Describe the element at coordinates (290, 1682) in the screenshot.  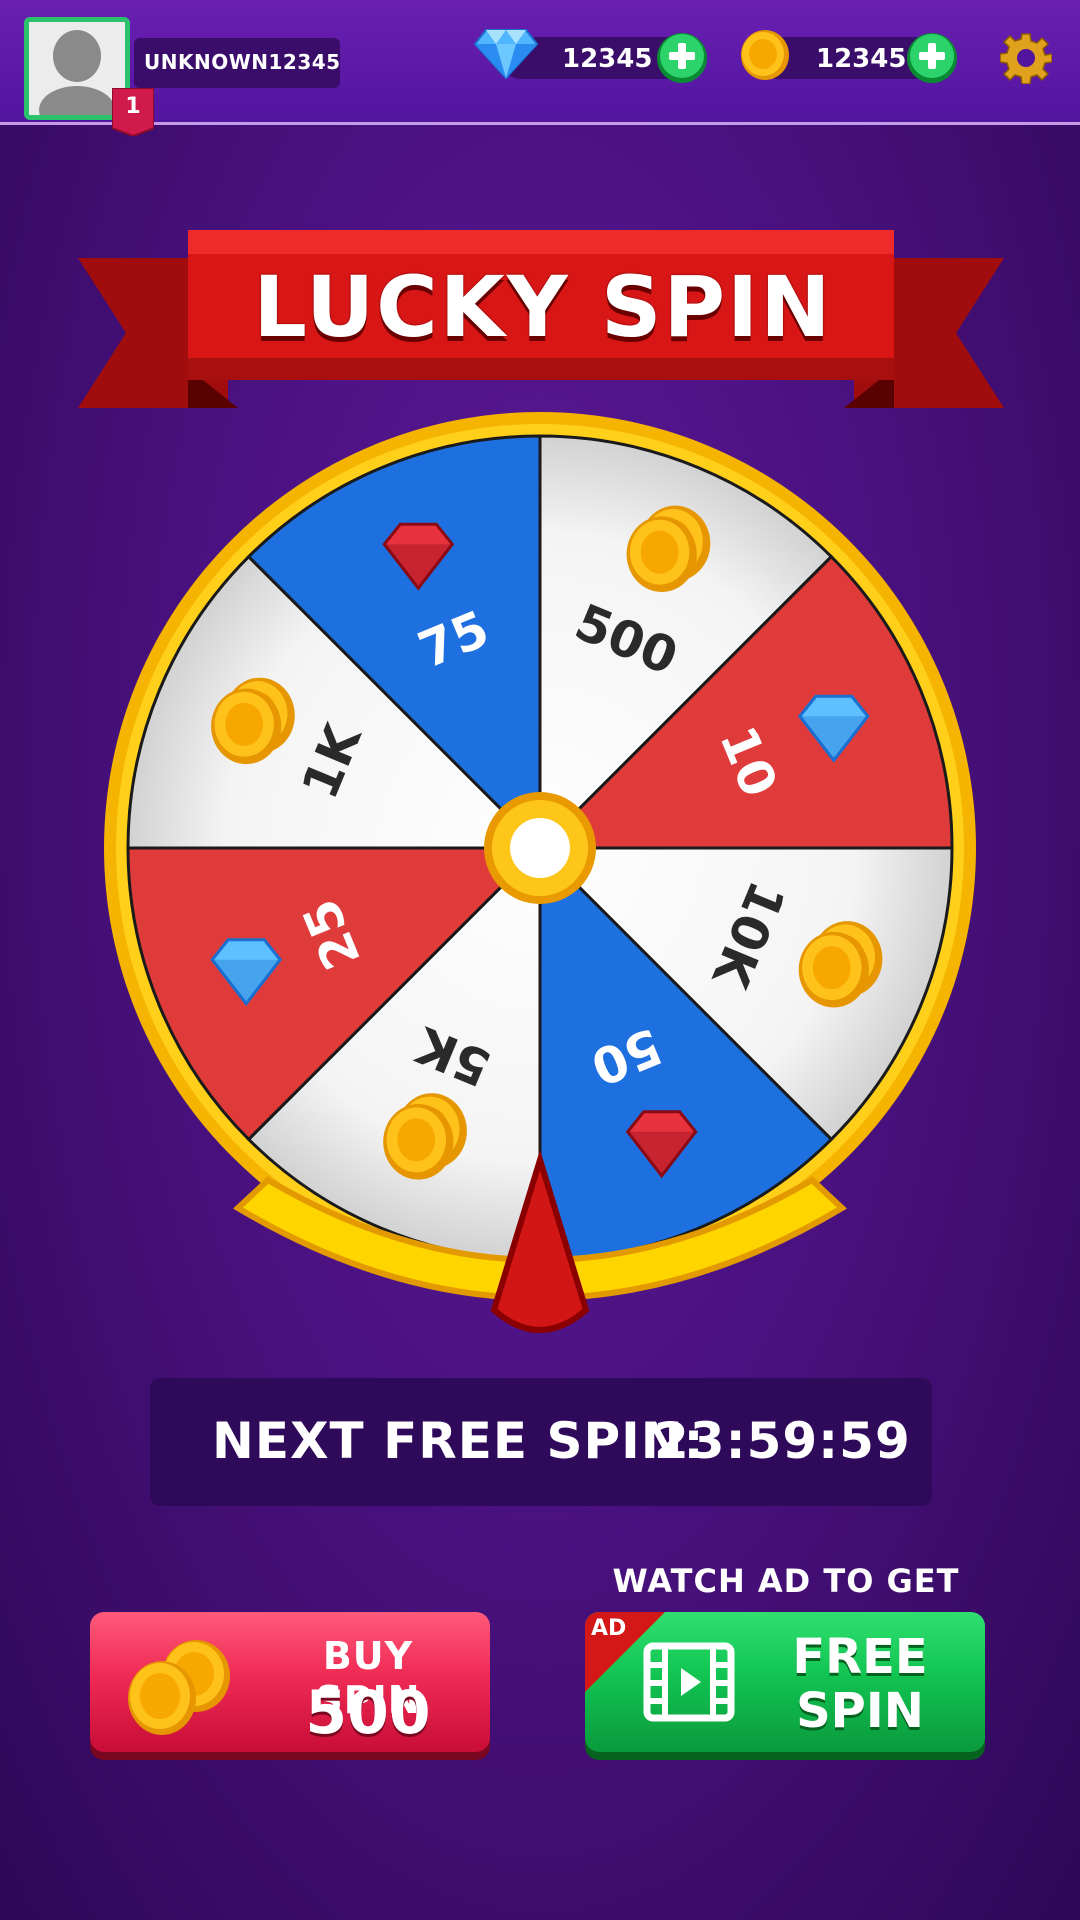
I see `buy-spin-button: BUY SPIN 500` at that location.